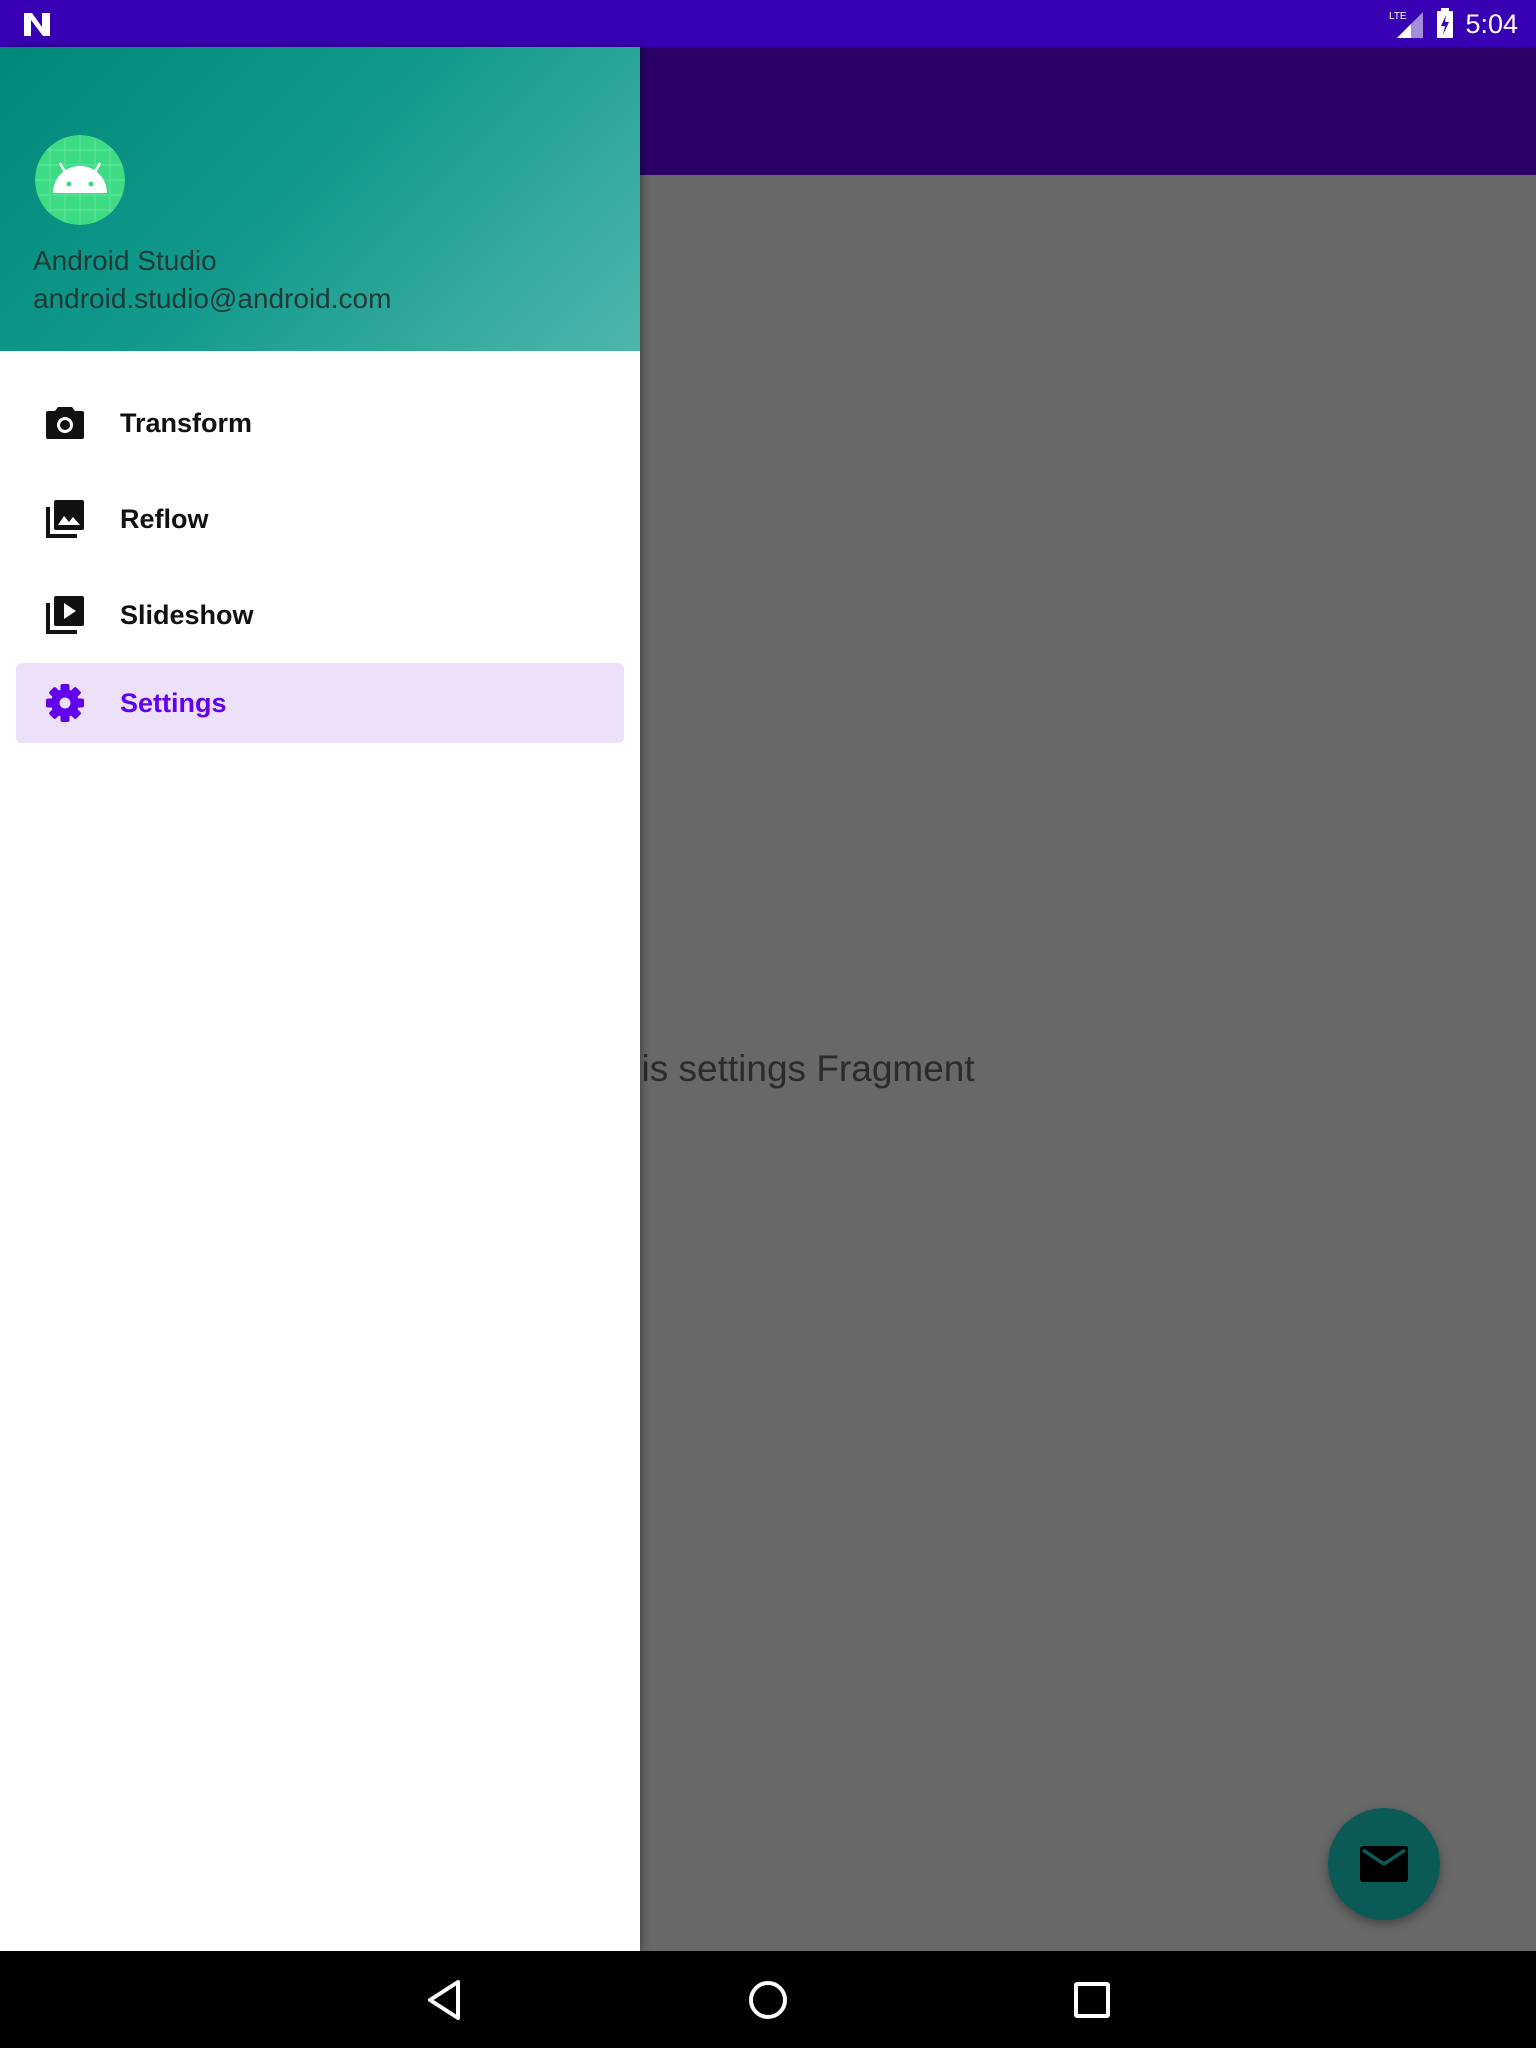  I want to click on drawer-item-slideshow: Slideshow, so click(320, 615).